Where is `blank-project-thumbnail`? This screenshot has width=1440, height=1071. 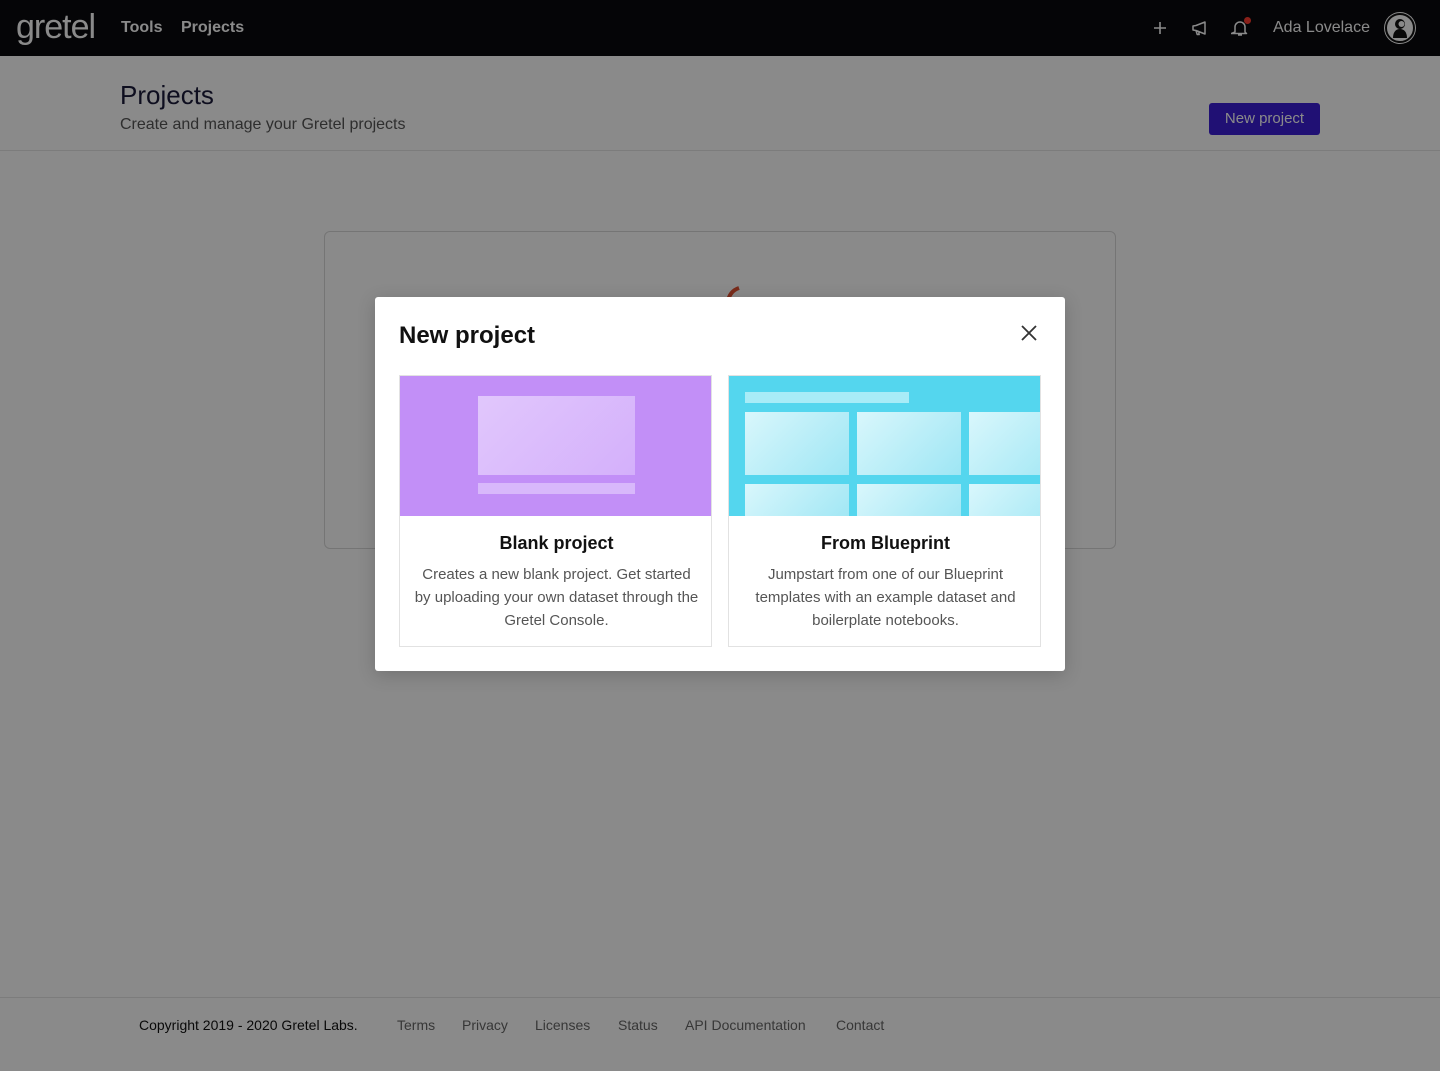
blank-project-thumbnail is located at coordinates (555, 446).